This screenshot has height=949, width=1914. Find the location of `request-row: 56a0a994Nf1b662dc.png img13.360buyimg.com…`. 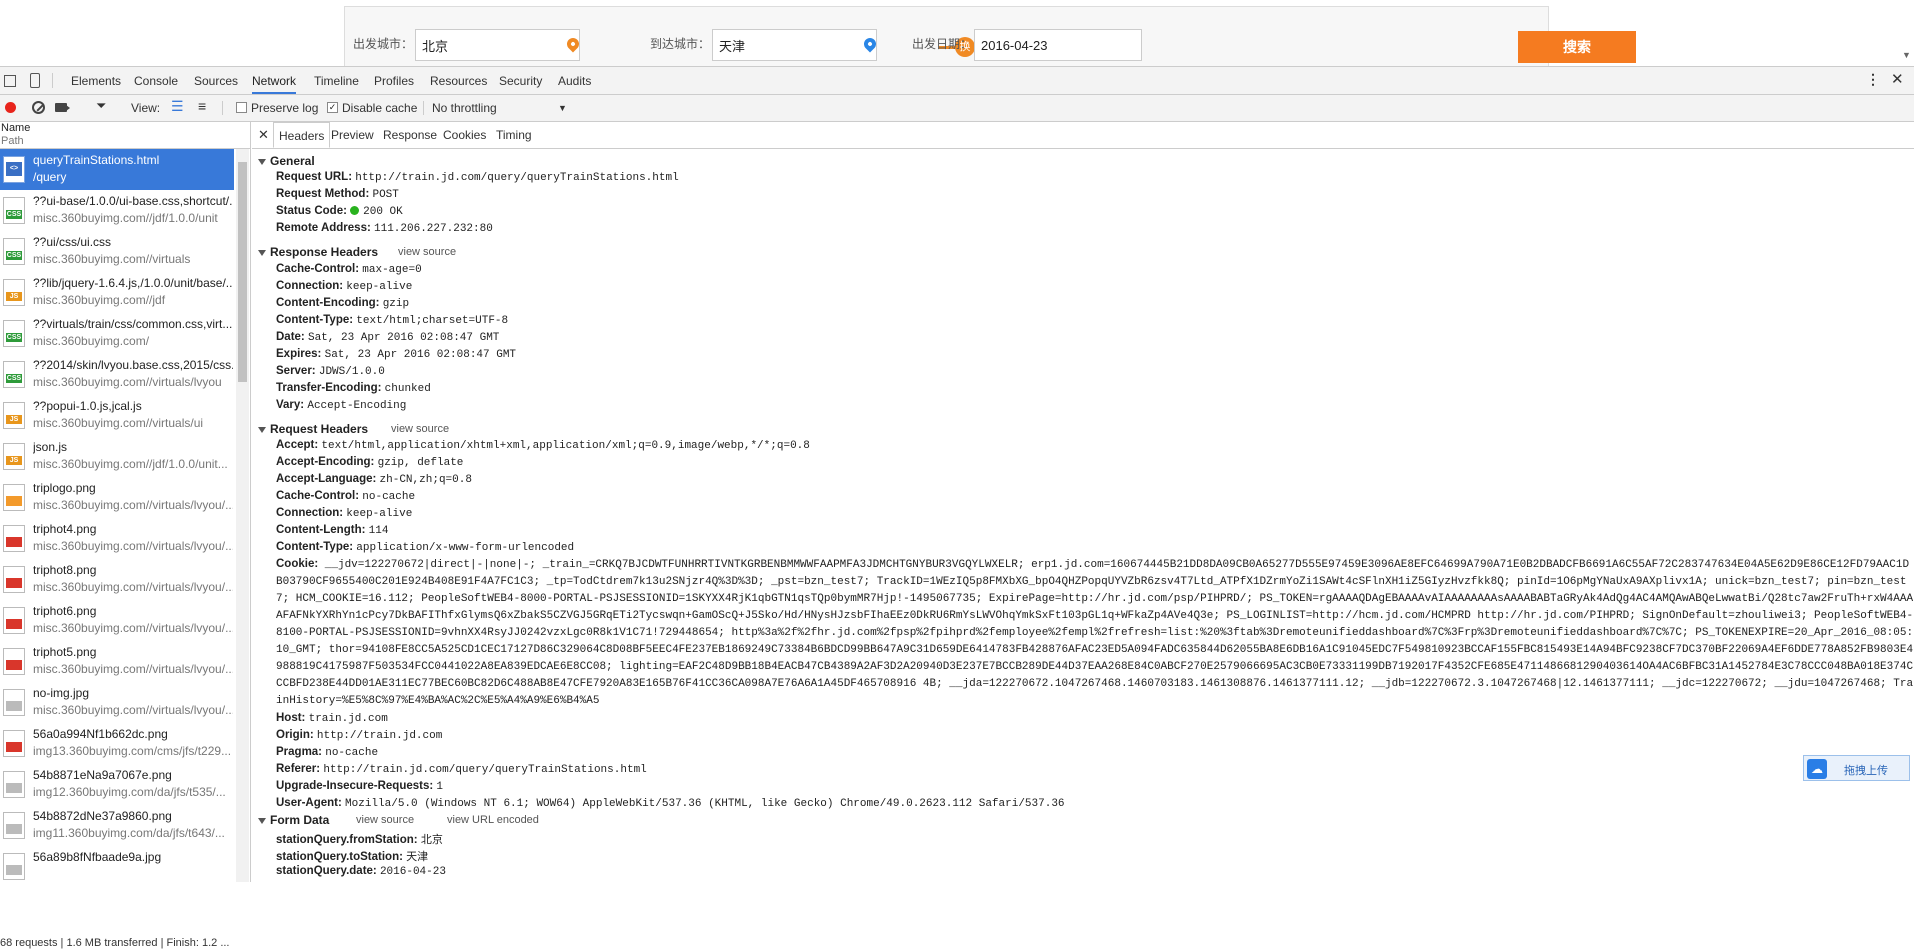

request-row: 56a0a994Nf1b662dc.png img13.360buyimg.com… is located at coordinates (117, 743).